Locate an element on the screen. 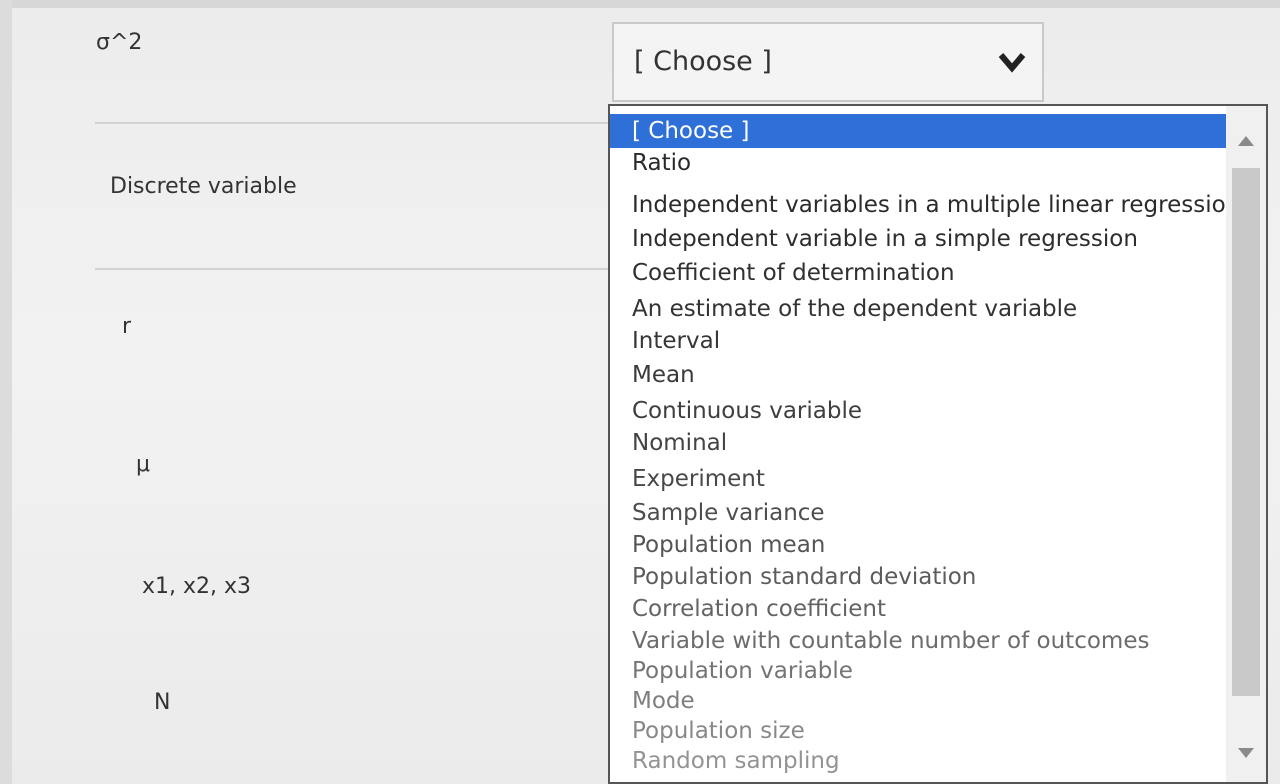 The image size is (1280, 784). dropdown-option-mode: Mode is located at coordinates (652, 701).